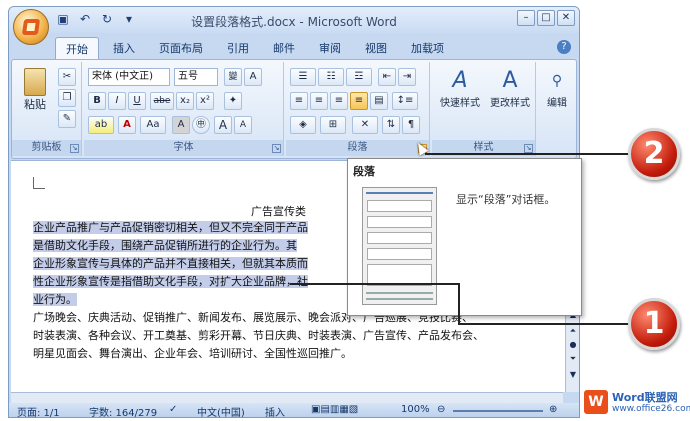  Describe the element at coordinates (645, 397) in the screenshot. I see `watermark-line1: Word联盟网` at that location.